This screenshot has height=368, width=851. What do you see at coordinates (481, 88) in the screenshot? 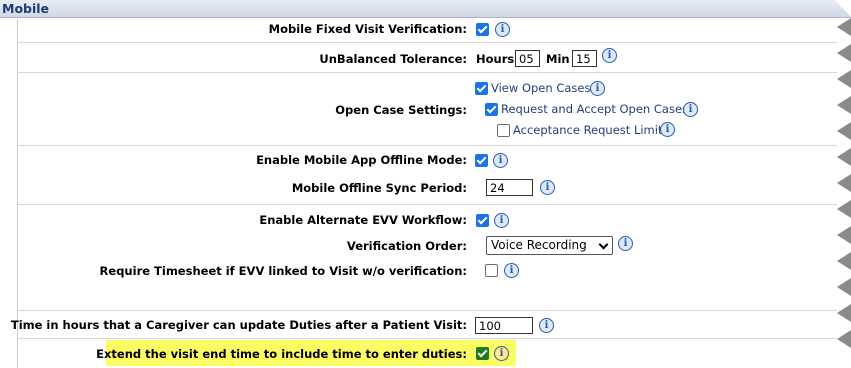
I see `view-open-cases-checkbox` at bounding box center [481, 88].